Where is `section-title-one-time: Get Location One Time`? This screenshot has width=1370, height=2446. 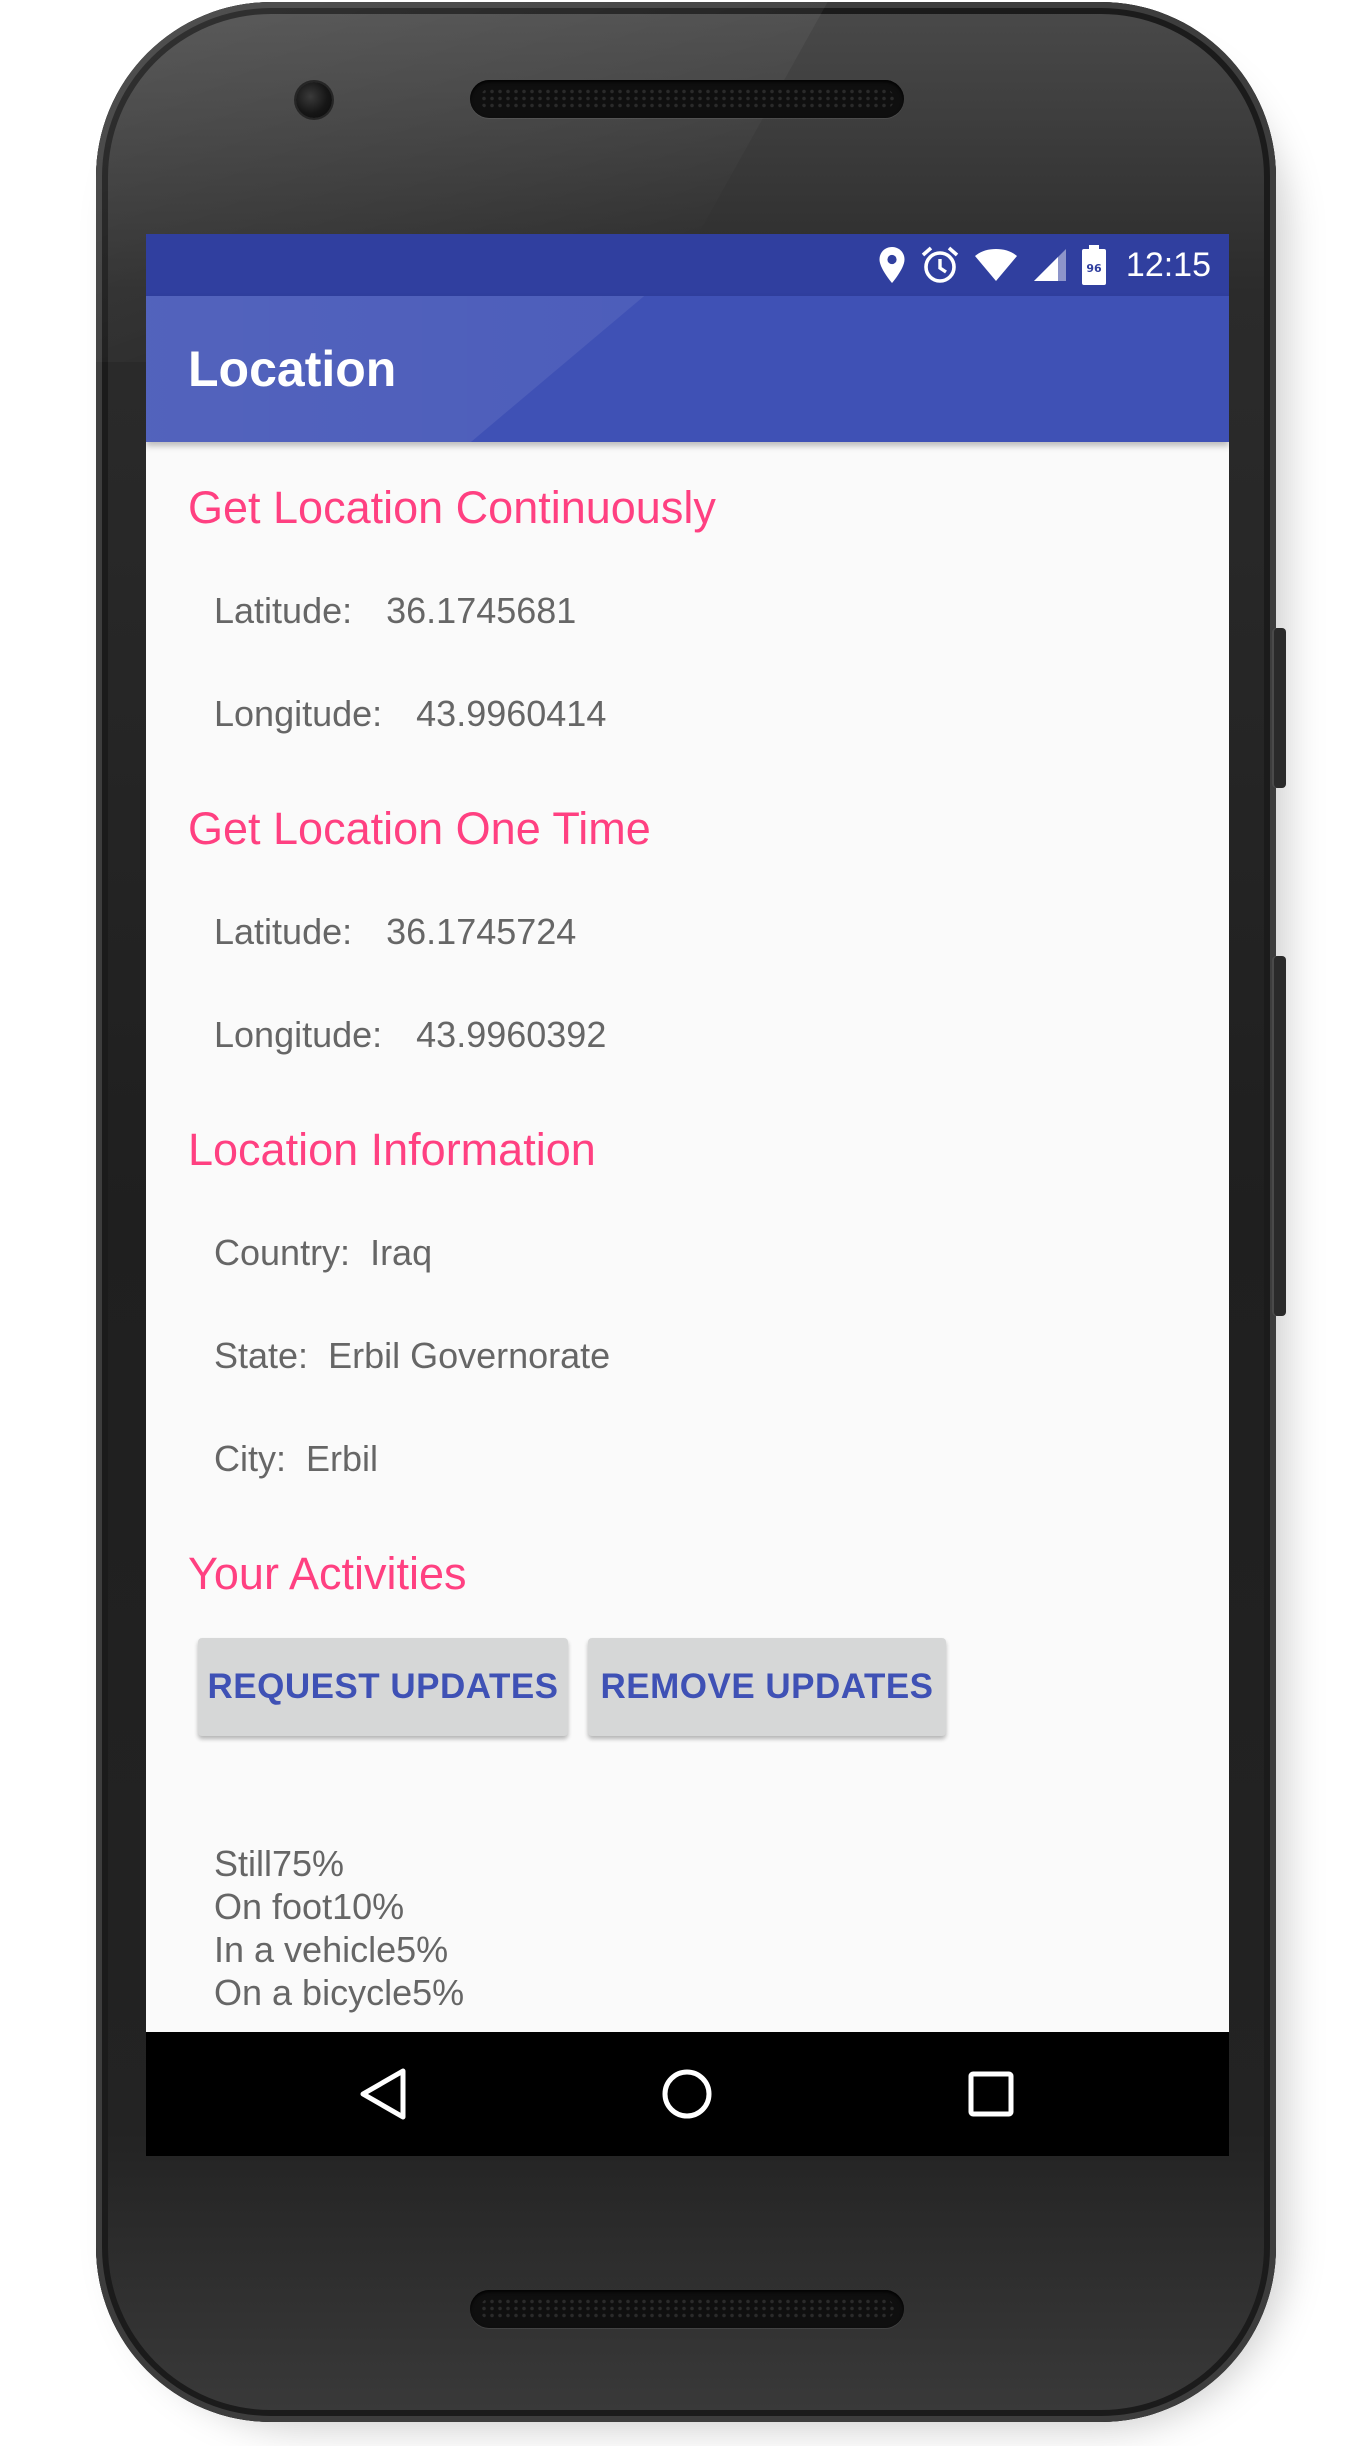 section-title-one-time: Get Location One Time is located at coordinates (419, 828).